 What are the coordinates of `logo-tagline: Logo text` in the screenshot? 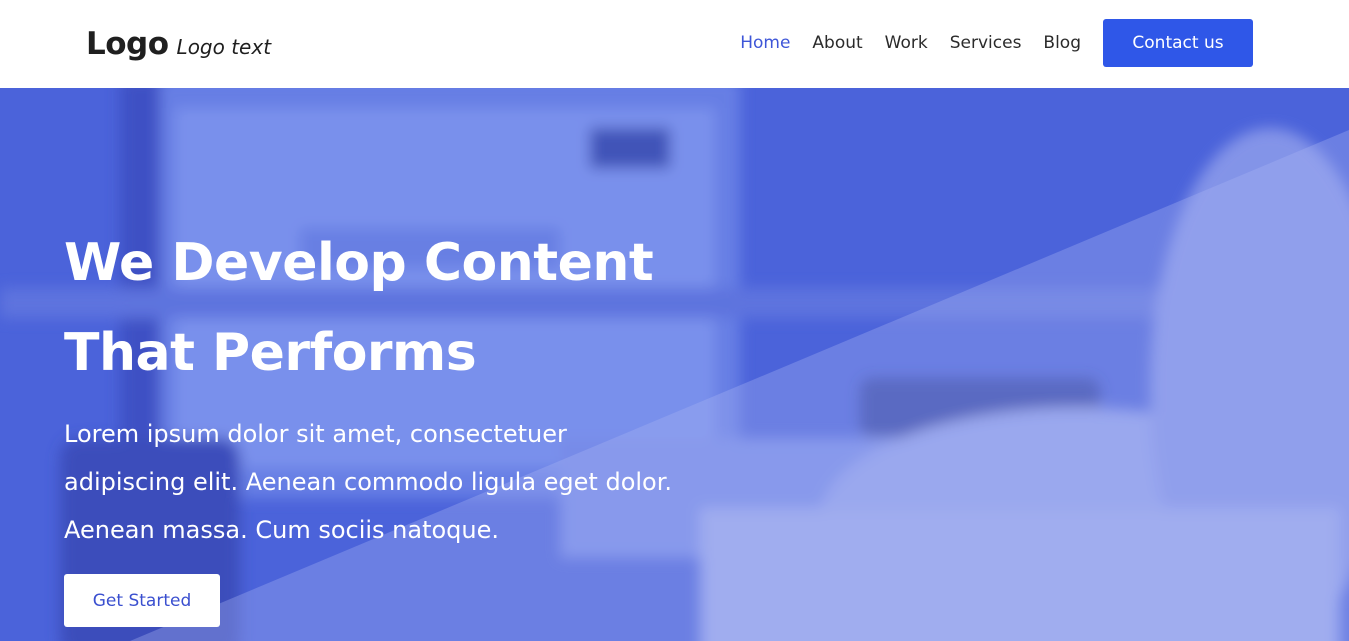 It's located at (224, 47).